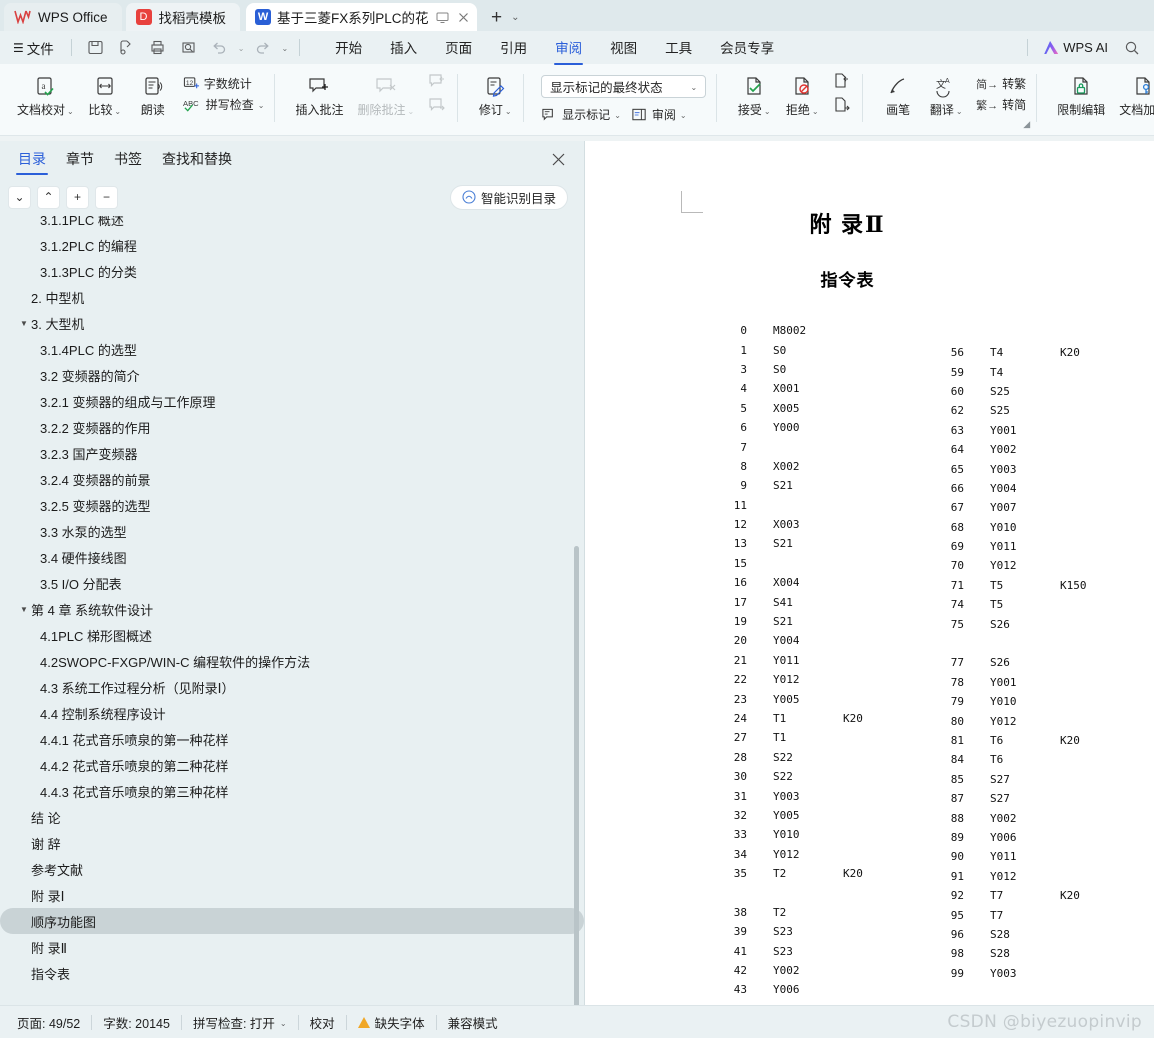 The width and height of the screenshot is (1154, 1038). Describe the element at coordinates (747, 47) in the screenshot. I see `tab-member-exclusive: 会员专享` at that location.